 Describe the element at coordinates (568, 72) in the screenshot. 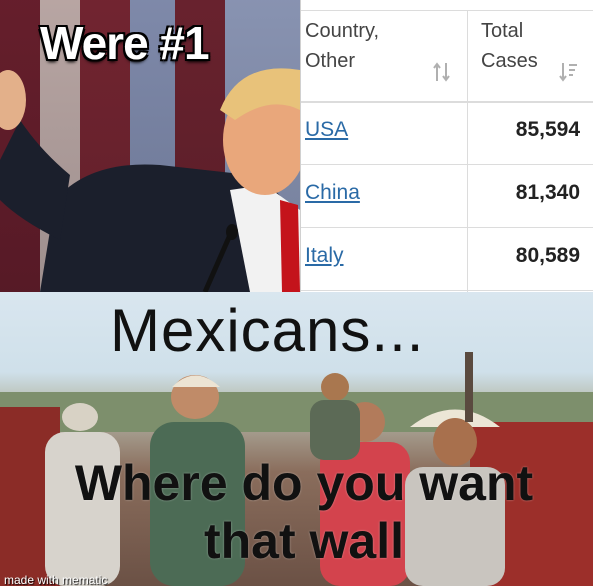

I see `sort-descending-icon` at that location.